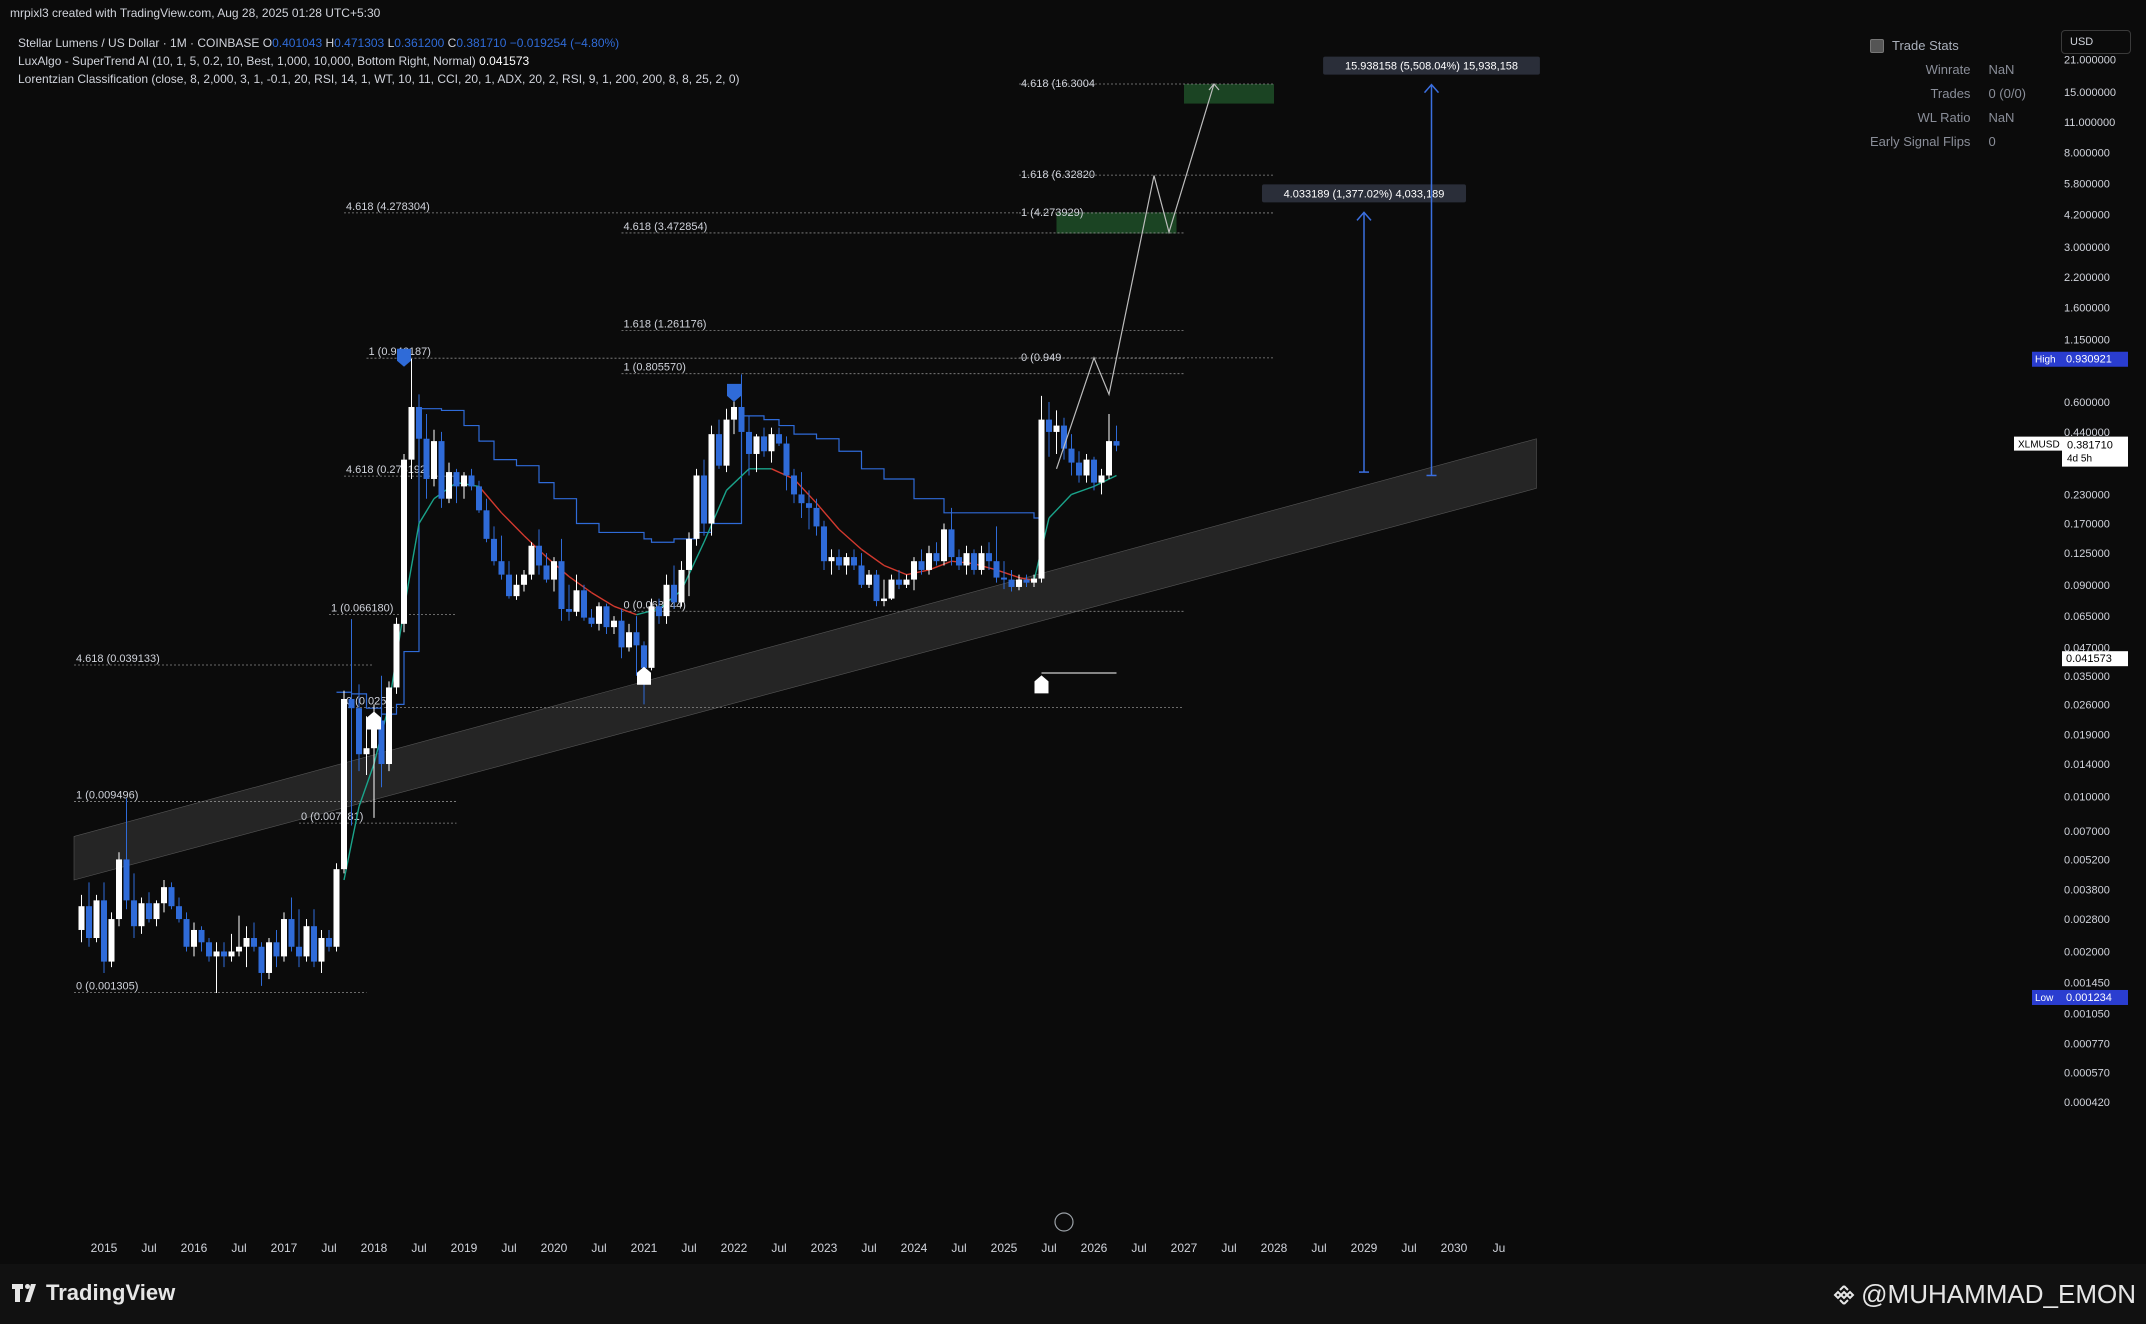 Image resolution: width=2146 pixels, height=1324 pixels. Describe the element at coordinates (2087, 248) in the screenshot. I see `y-axis-tick-label: 3.000000` at that location.